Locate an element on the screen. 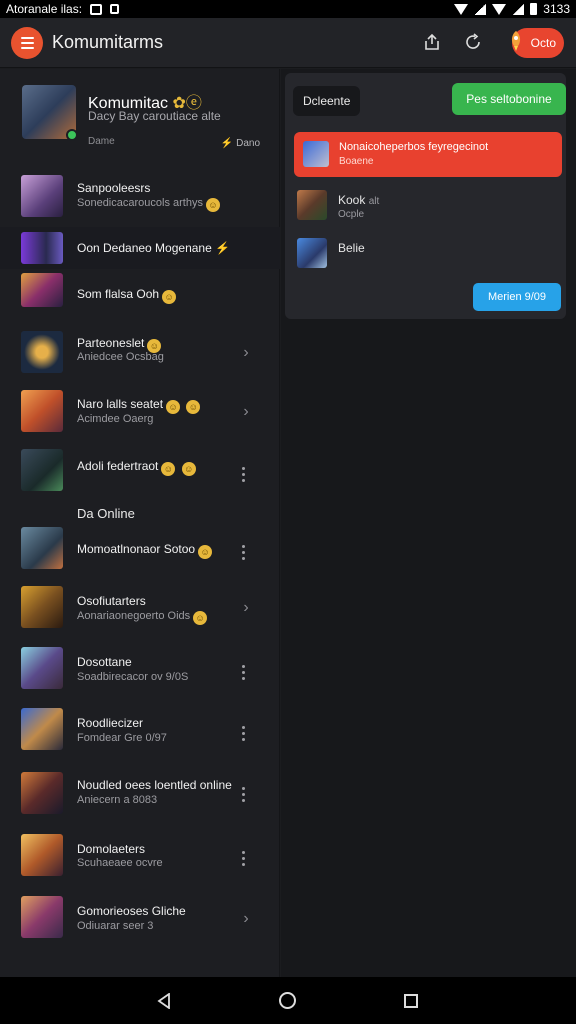  item-sub: Aonariaonegoerto Oids ☺ is located at coordinates (142, 617).